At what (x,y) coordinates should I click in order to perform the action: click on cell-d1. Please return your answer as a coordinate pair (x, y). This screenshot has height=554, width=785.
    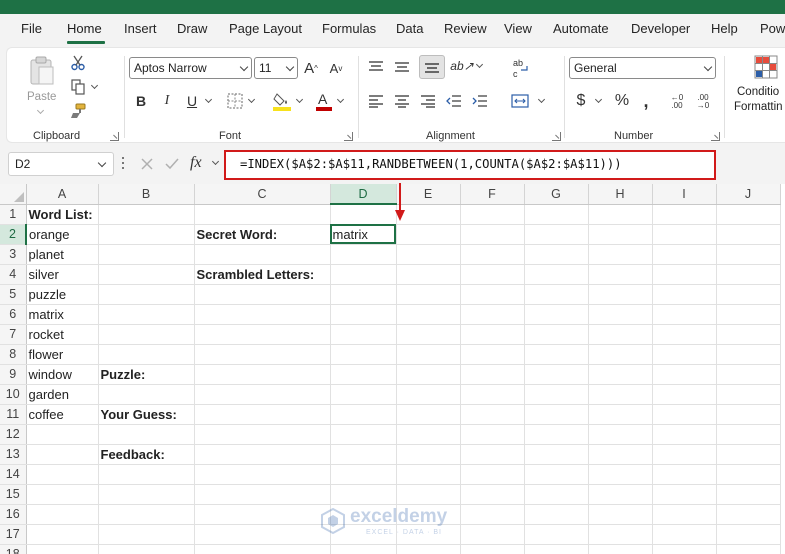
    Looking at the image, I should click on (363, 214).